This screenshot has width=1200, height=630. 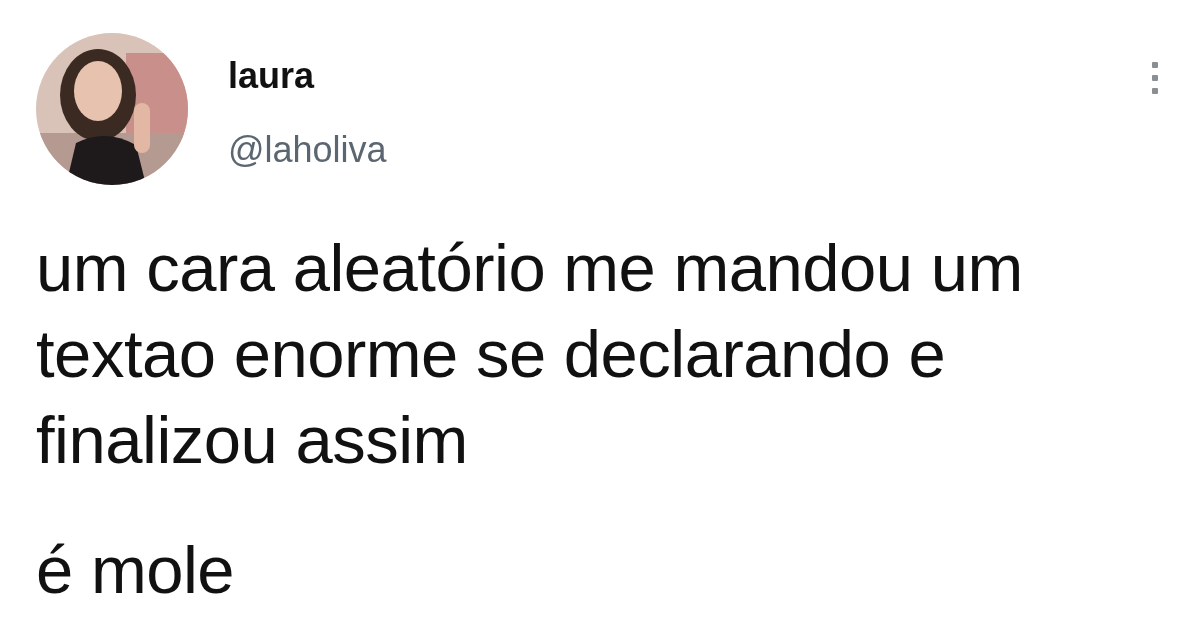 What do you see at coordinates (1155, 78) in the screenshot?
I see `more-options-icon` at bounding box center [1155, 78].